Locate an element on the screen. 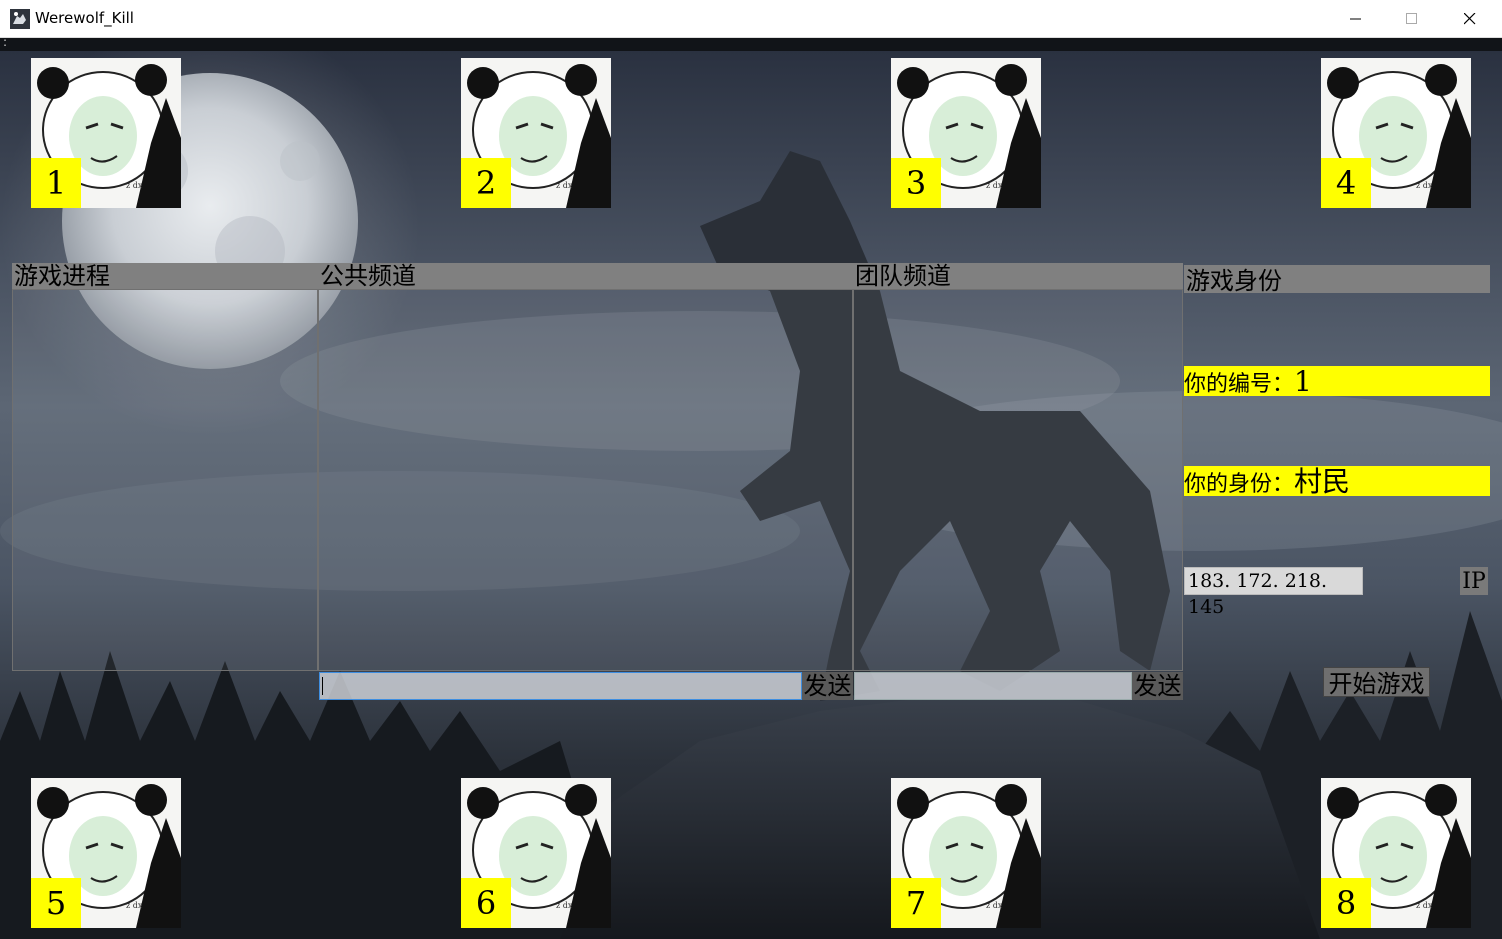  werewolf-app-icon is located at coordinates (20, 19).